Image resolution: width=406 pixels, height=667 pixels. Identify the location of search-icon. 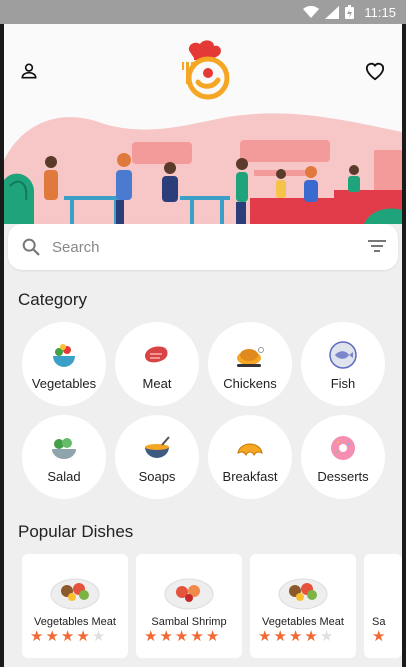
(31, 247).